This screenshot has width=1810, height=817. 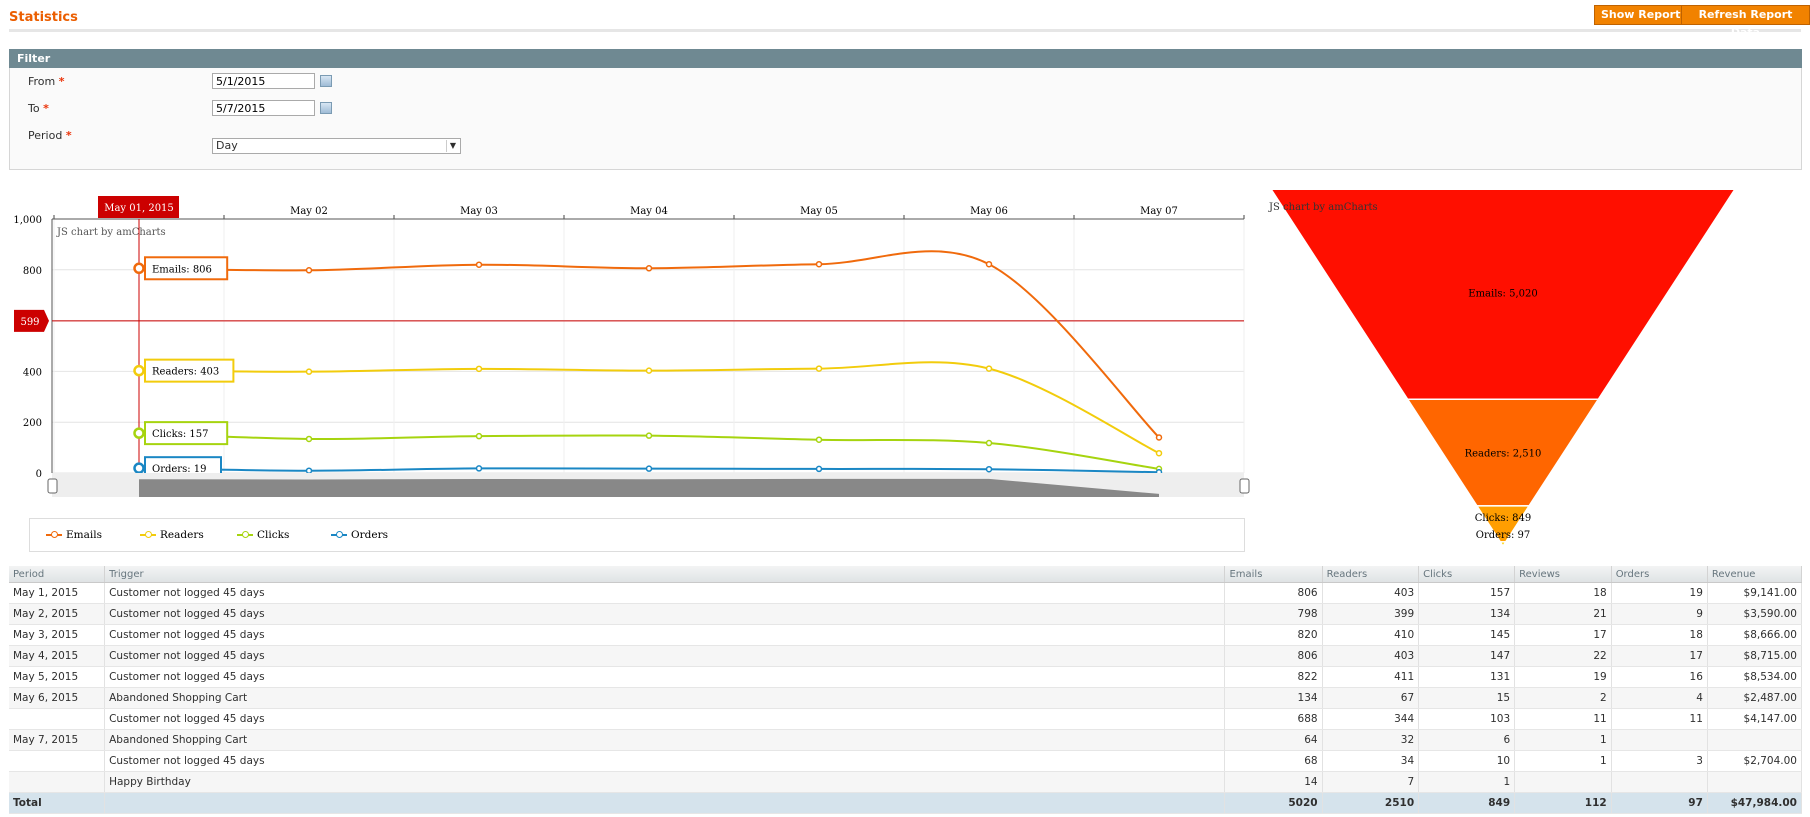 I want to click on column-header-clicks: Clicks, so click(x=1467, y=574).